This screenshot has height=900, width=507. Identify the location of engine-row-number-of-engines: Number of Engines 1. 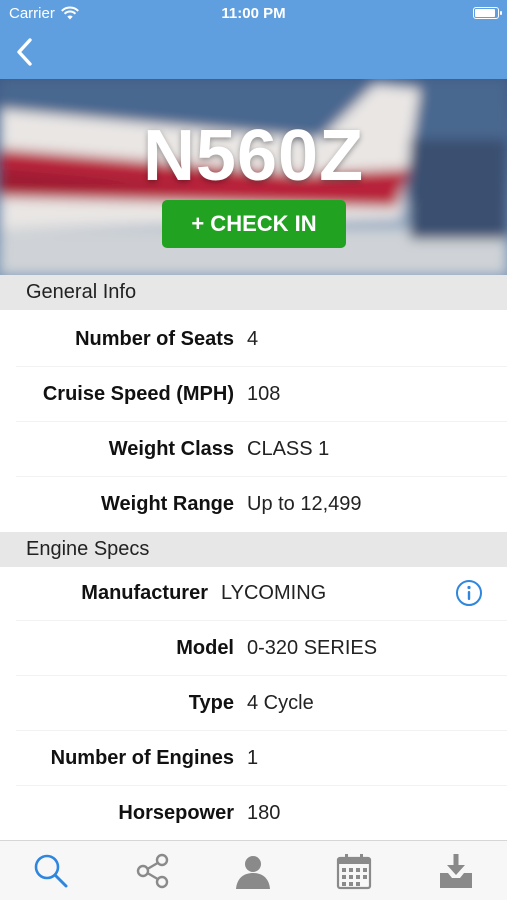
(253, 758).